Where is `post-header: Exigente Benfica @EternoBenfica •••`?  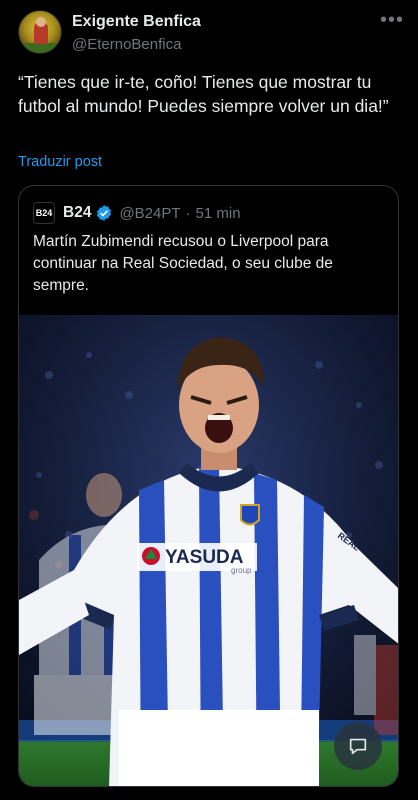
post-header: Exigente Benfica @EternoBenfica ••• is located at coordinates (211, 33).